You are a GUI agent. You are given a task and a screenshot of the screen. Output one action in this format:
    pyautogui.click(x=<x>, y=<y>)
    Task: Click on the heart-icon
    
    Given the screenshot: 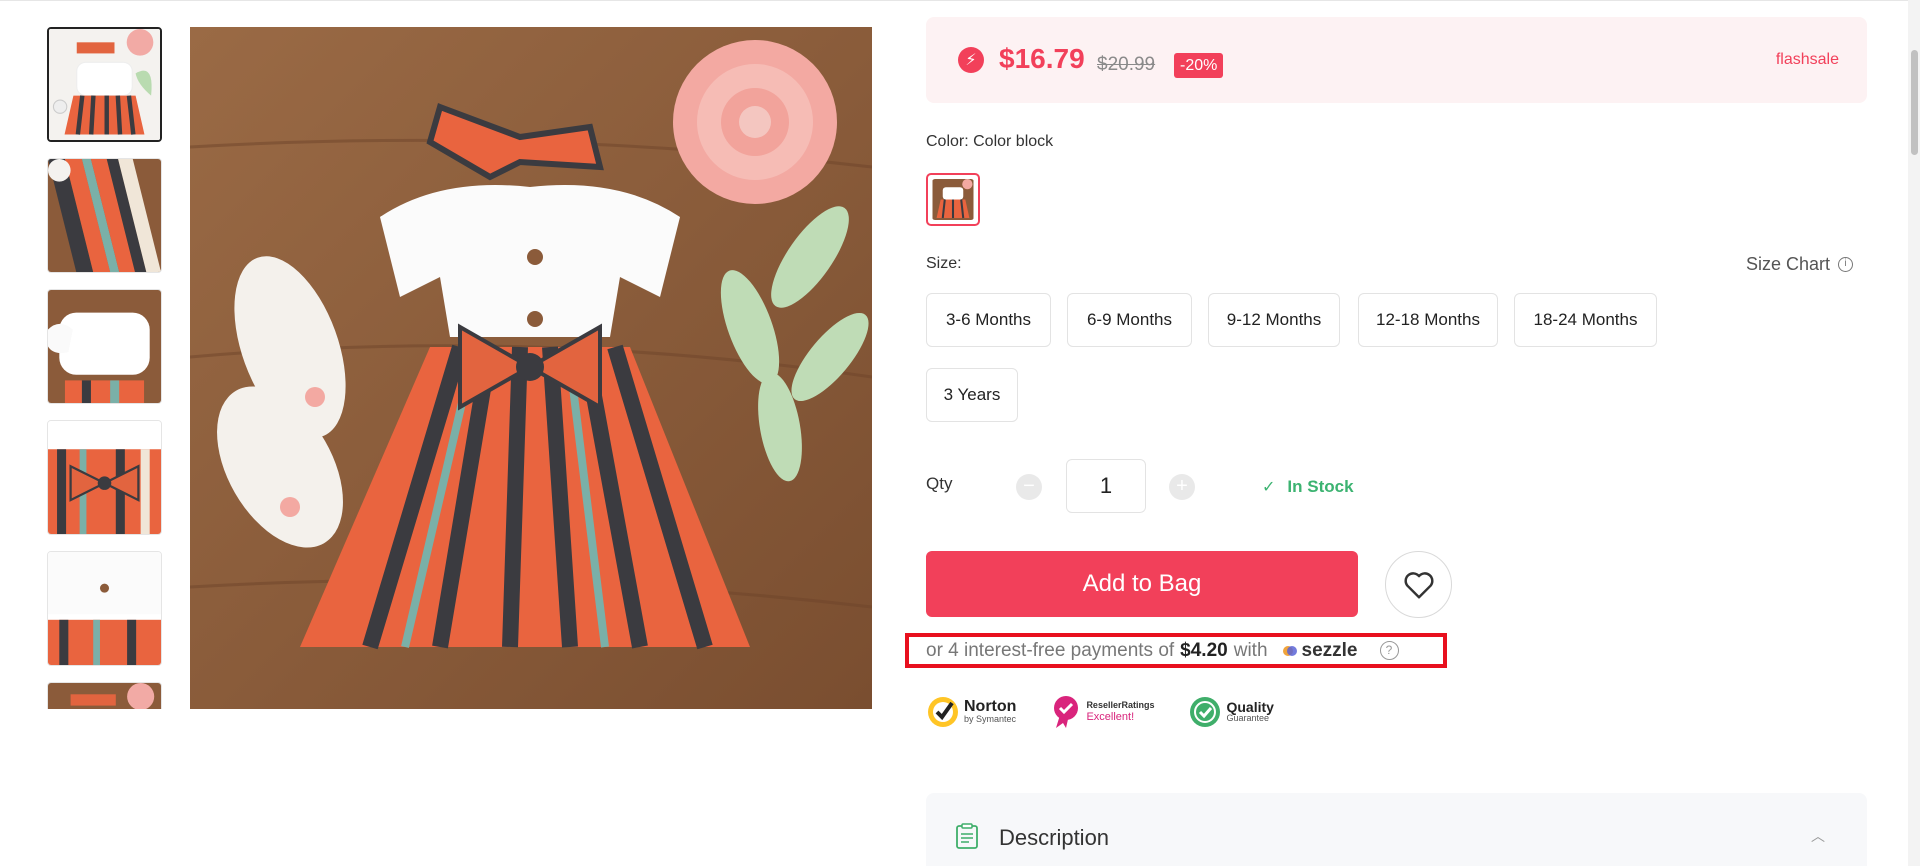 What is the action you would take?
    pyautogui.click(x=1418, y=584)
    